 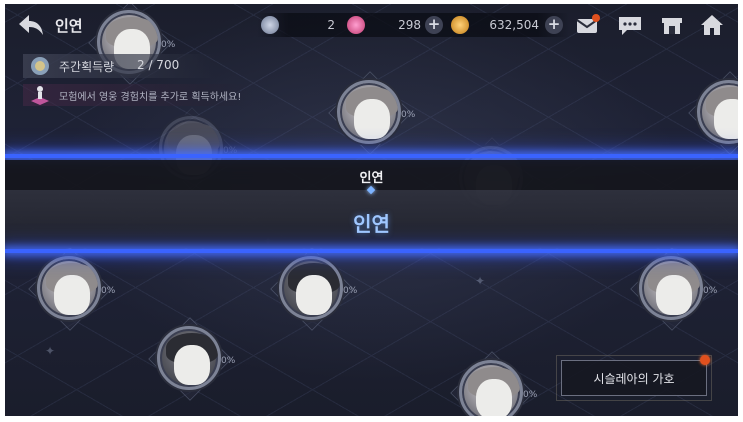 What do you see at coordinates (40, 95) in the screenshot?
I see `hero-figure-icon` at bounding box center [40, 95].